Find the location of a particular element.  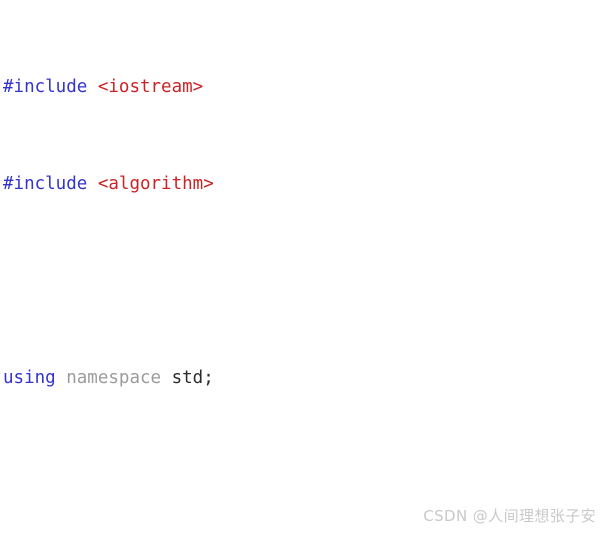

header-iostream: <iostream> is located at coordinates (150, 86).